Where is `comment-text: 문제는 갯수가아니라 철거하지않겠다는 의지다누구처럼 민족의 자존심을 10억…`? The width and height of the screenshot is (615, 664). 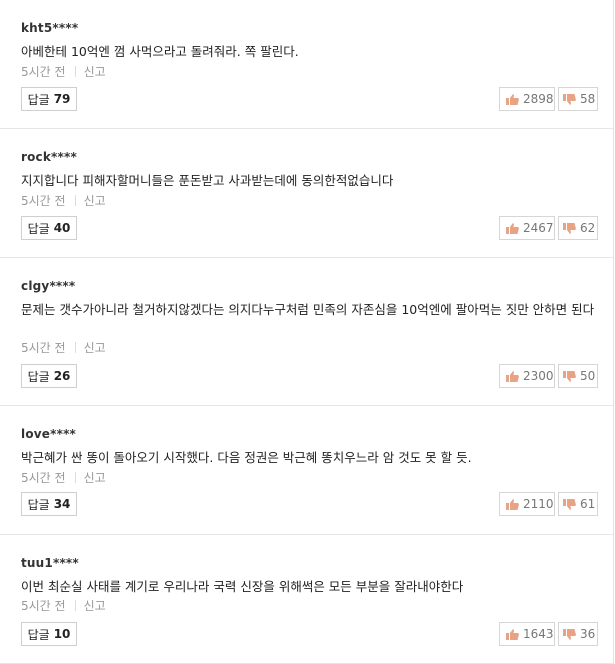 comment-text: 문제는 갯수가아니라 철거하지않겠다는 의지다누구처럼 민족의 자존심을 10억… is located at coordinates (308, 309).